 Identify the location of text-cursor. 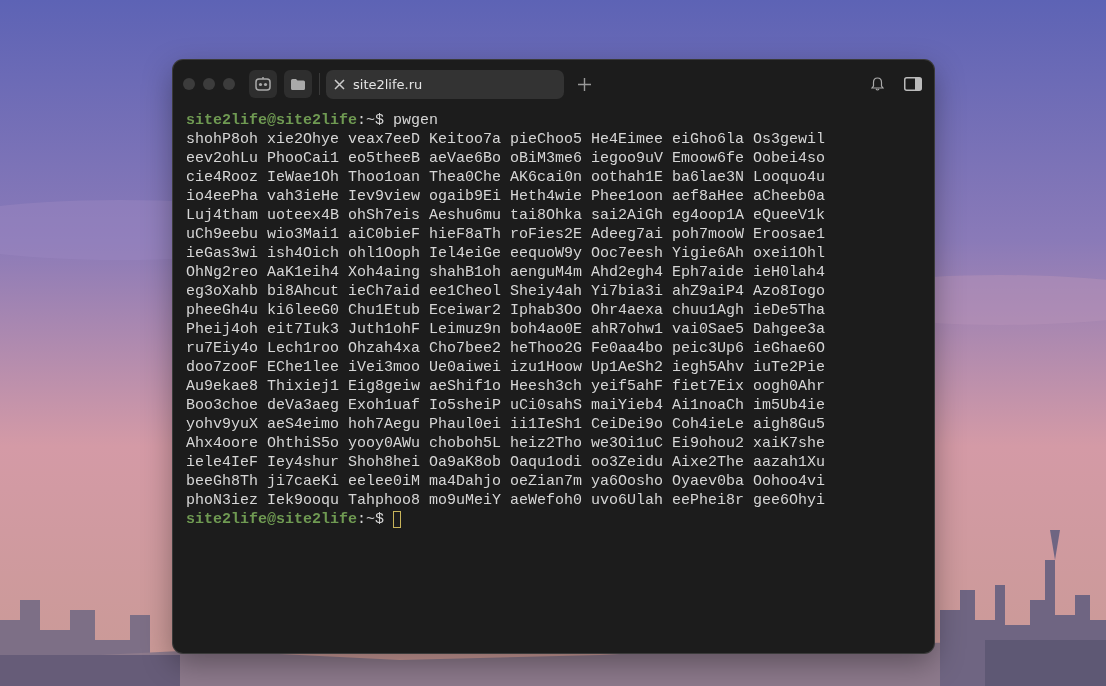
(397, 519).